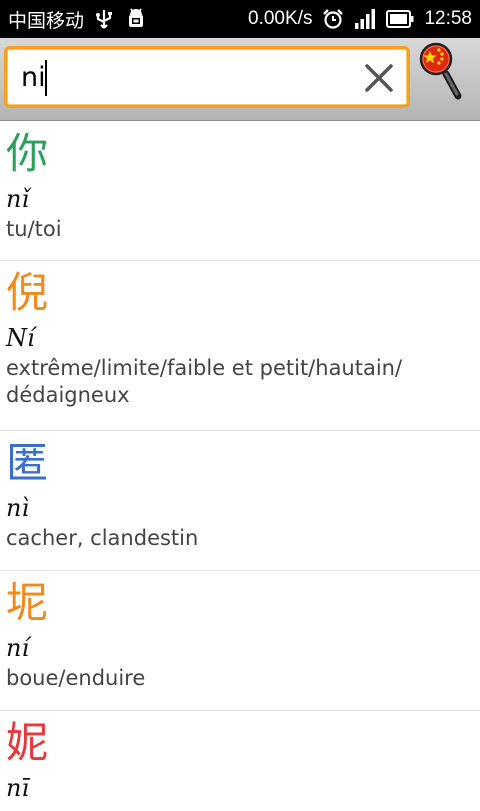  Describe the element at coordinates (240, 19) in the screenshot. I see `status-bar: 中国移动 0.00K/s 12:58` at that location.